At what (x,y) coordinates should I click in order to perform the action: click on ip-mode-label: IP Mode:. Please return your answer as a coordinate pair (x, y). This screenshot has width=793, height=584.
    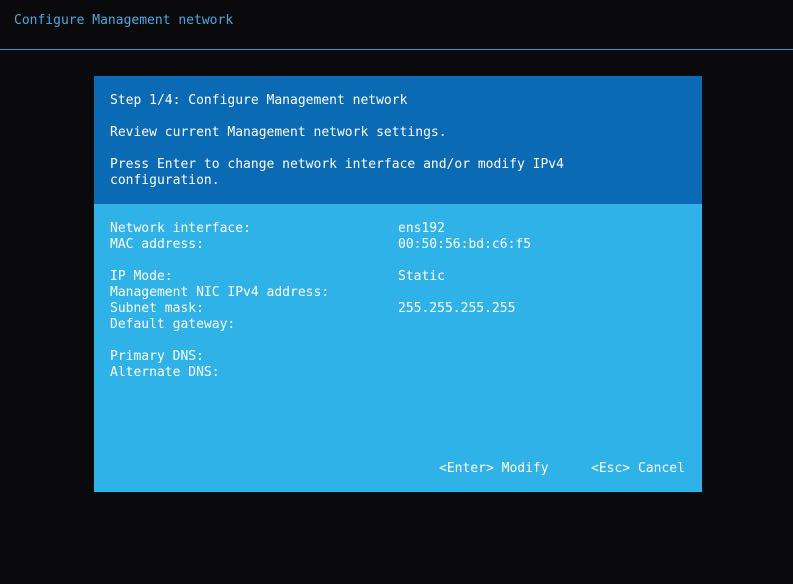
    Looking at the image, I should click on (141, 276).